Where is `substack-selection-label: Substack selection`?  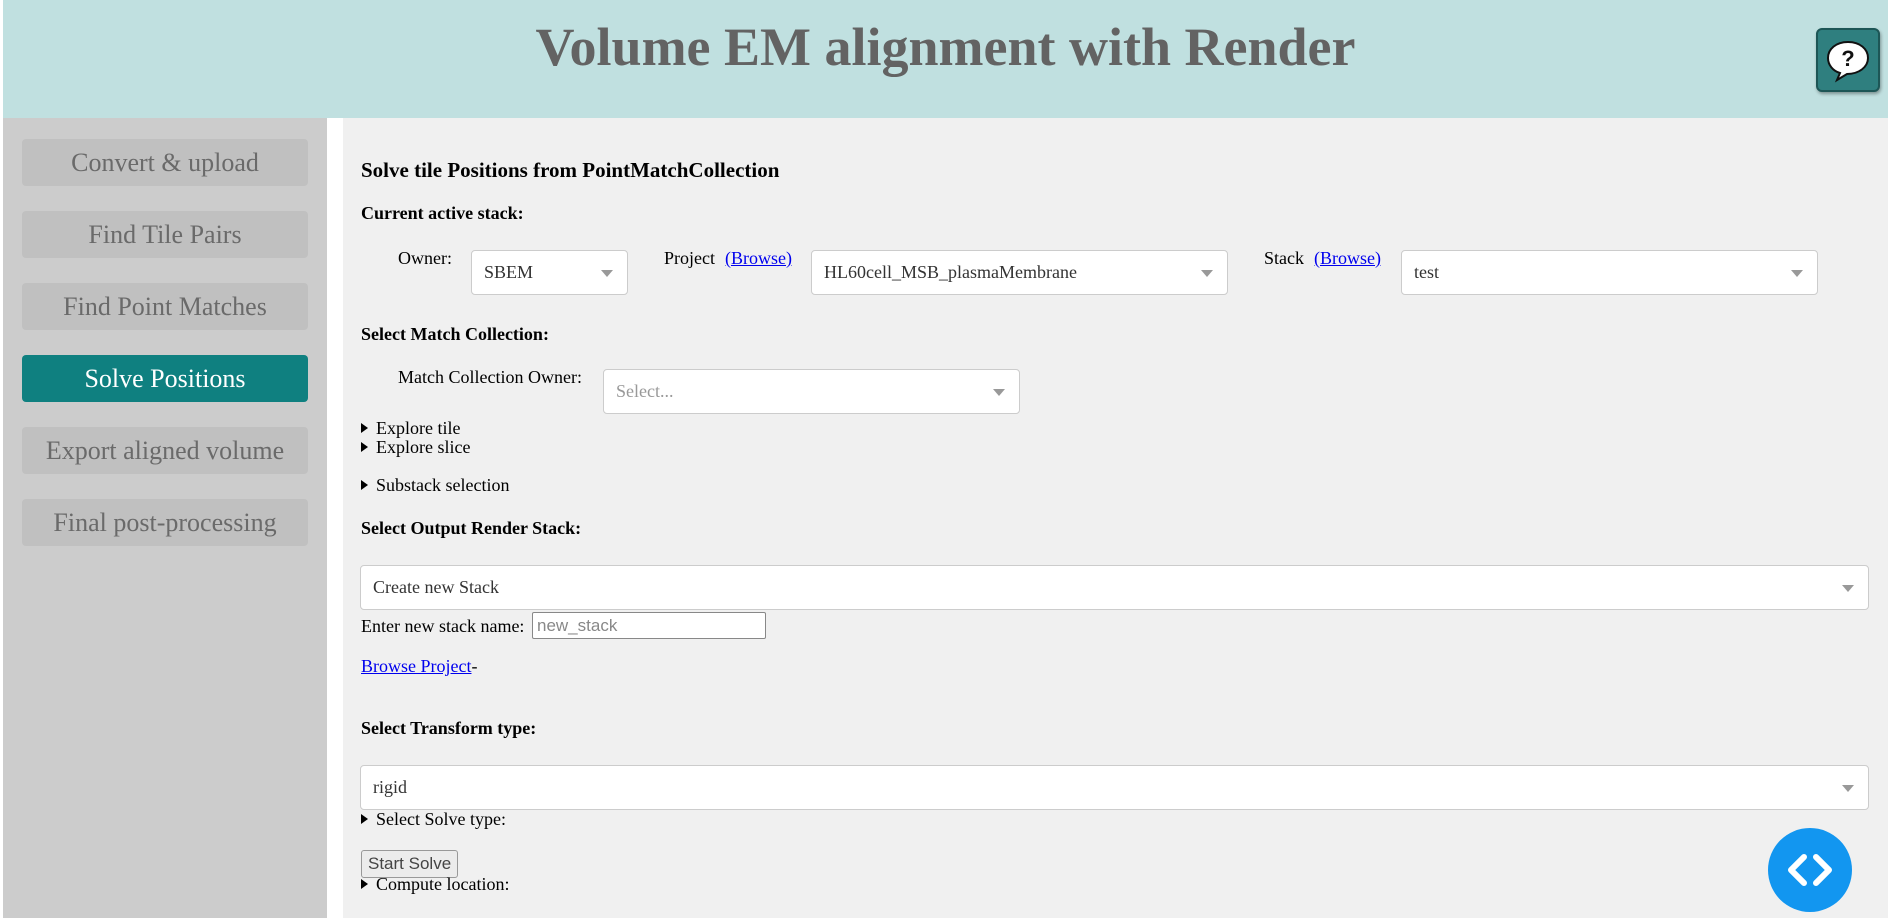 substack-selection-label: Substack selection is located at coordinates (443, 485).